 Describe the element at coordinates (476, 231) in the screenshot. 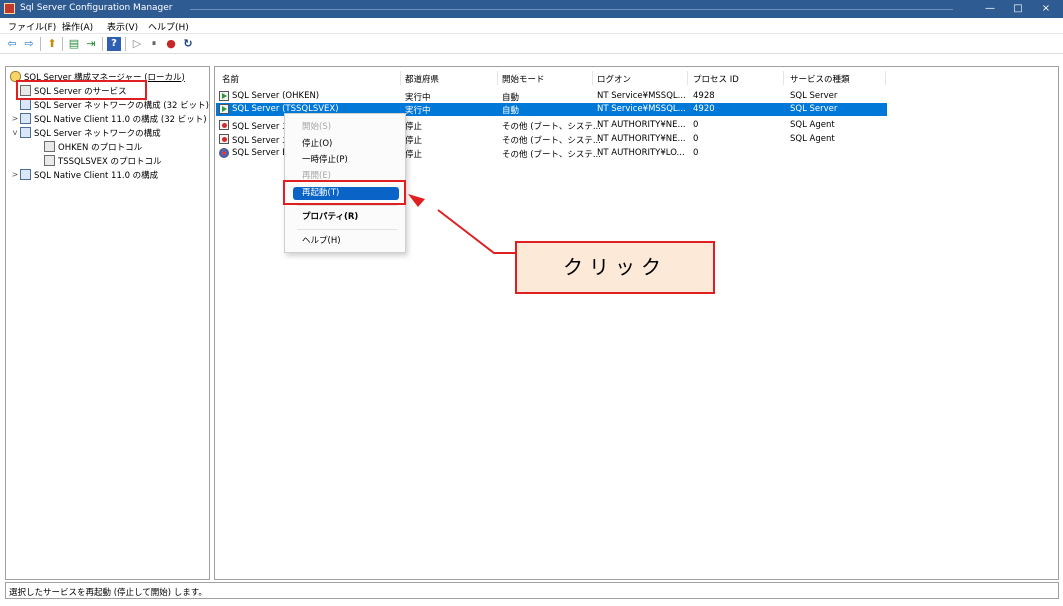

I see `arrow-line` at that location.